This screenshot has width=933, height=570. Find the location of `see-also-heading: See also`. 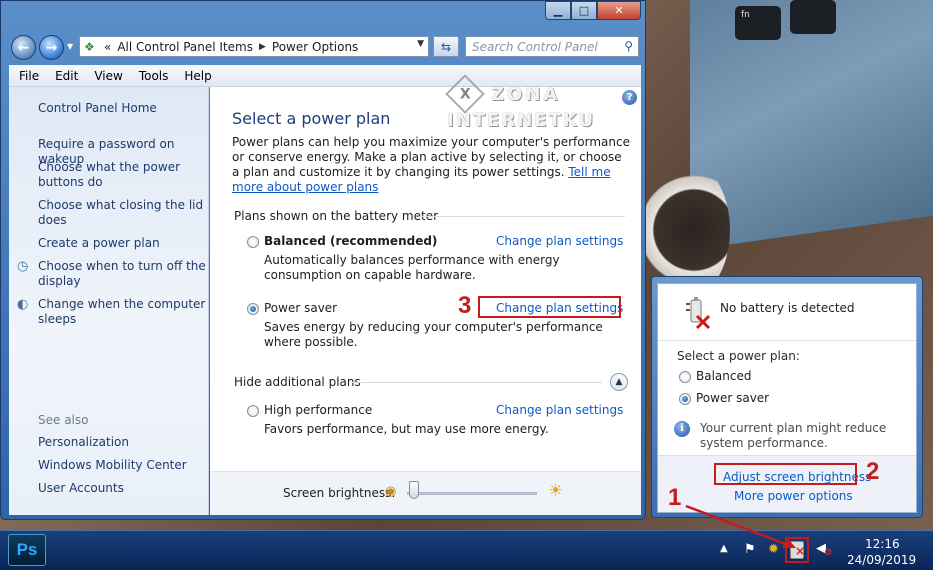

see-also-heading: See also is located at coordinates (63, 420).